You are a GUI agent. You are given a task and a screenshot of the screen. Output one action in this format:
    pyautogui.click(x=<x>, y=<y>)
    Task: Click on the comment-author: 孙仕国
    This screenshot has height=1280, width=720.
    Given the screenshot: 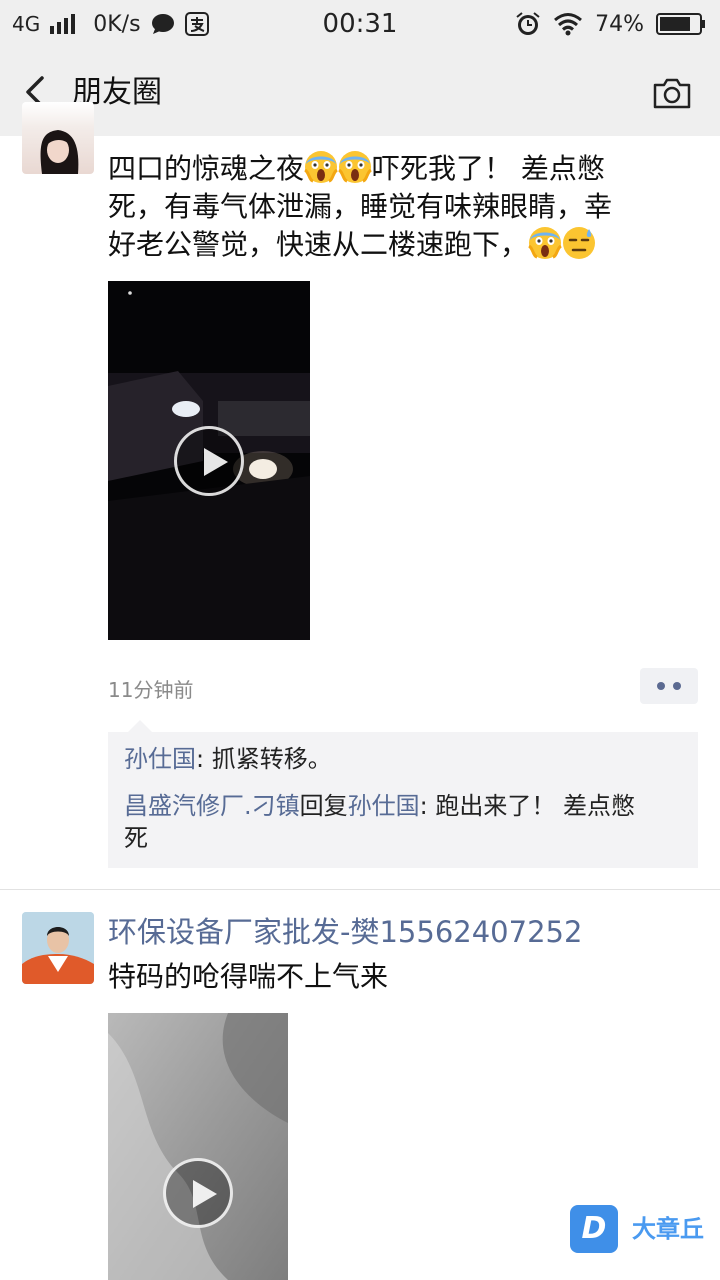 What is the action you would take?
    pyautogui.click(x=160, y=759)
    